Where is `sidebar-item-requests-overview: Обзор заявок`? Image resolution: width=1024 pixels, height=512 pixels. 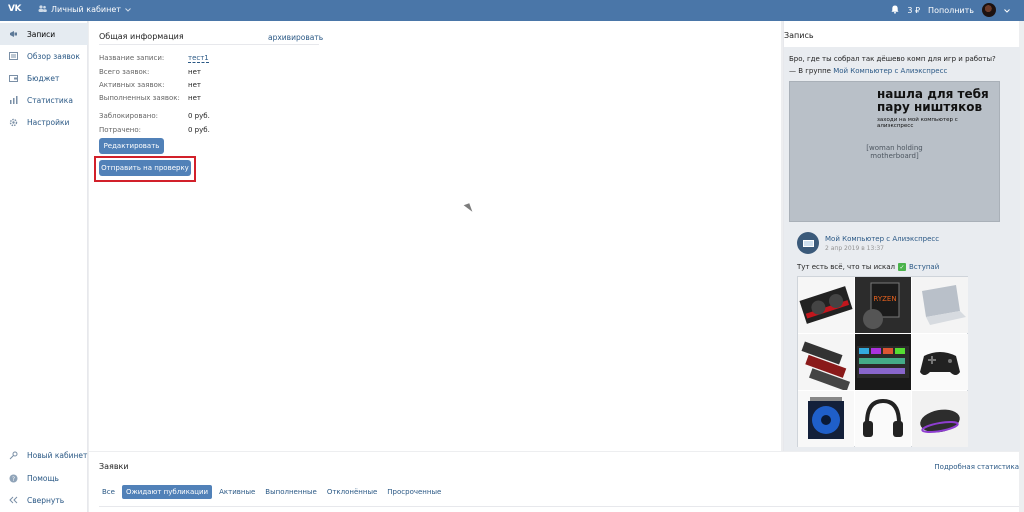
sidebar-item-requests-overview: Обзор заявок is located at coordinates (44, 56).